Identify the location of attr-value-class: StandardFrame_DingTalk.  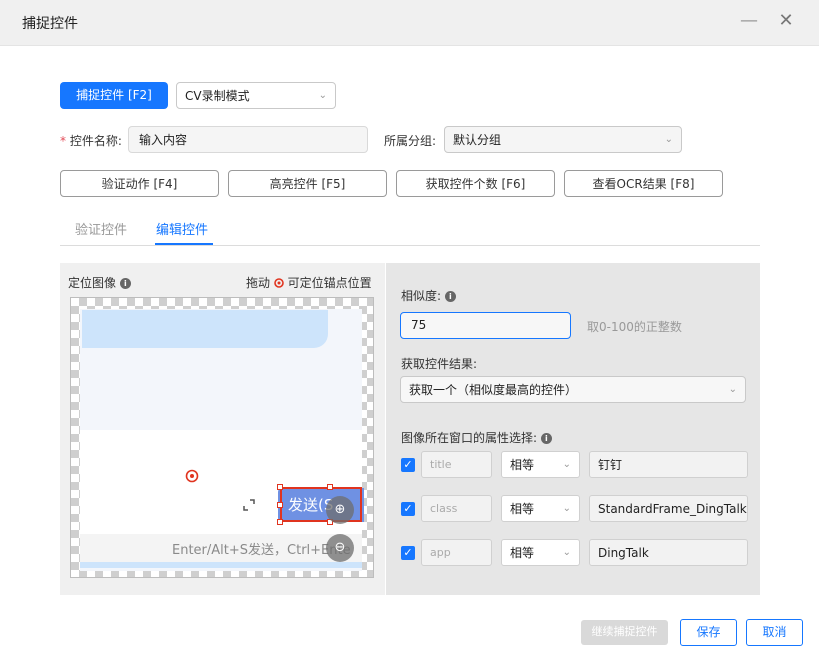
(668, 508).